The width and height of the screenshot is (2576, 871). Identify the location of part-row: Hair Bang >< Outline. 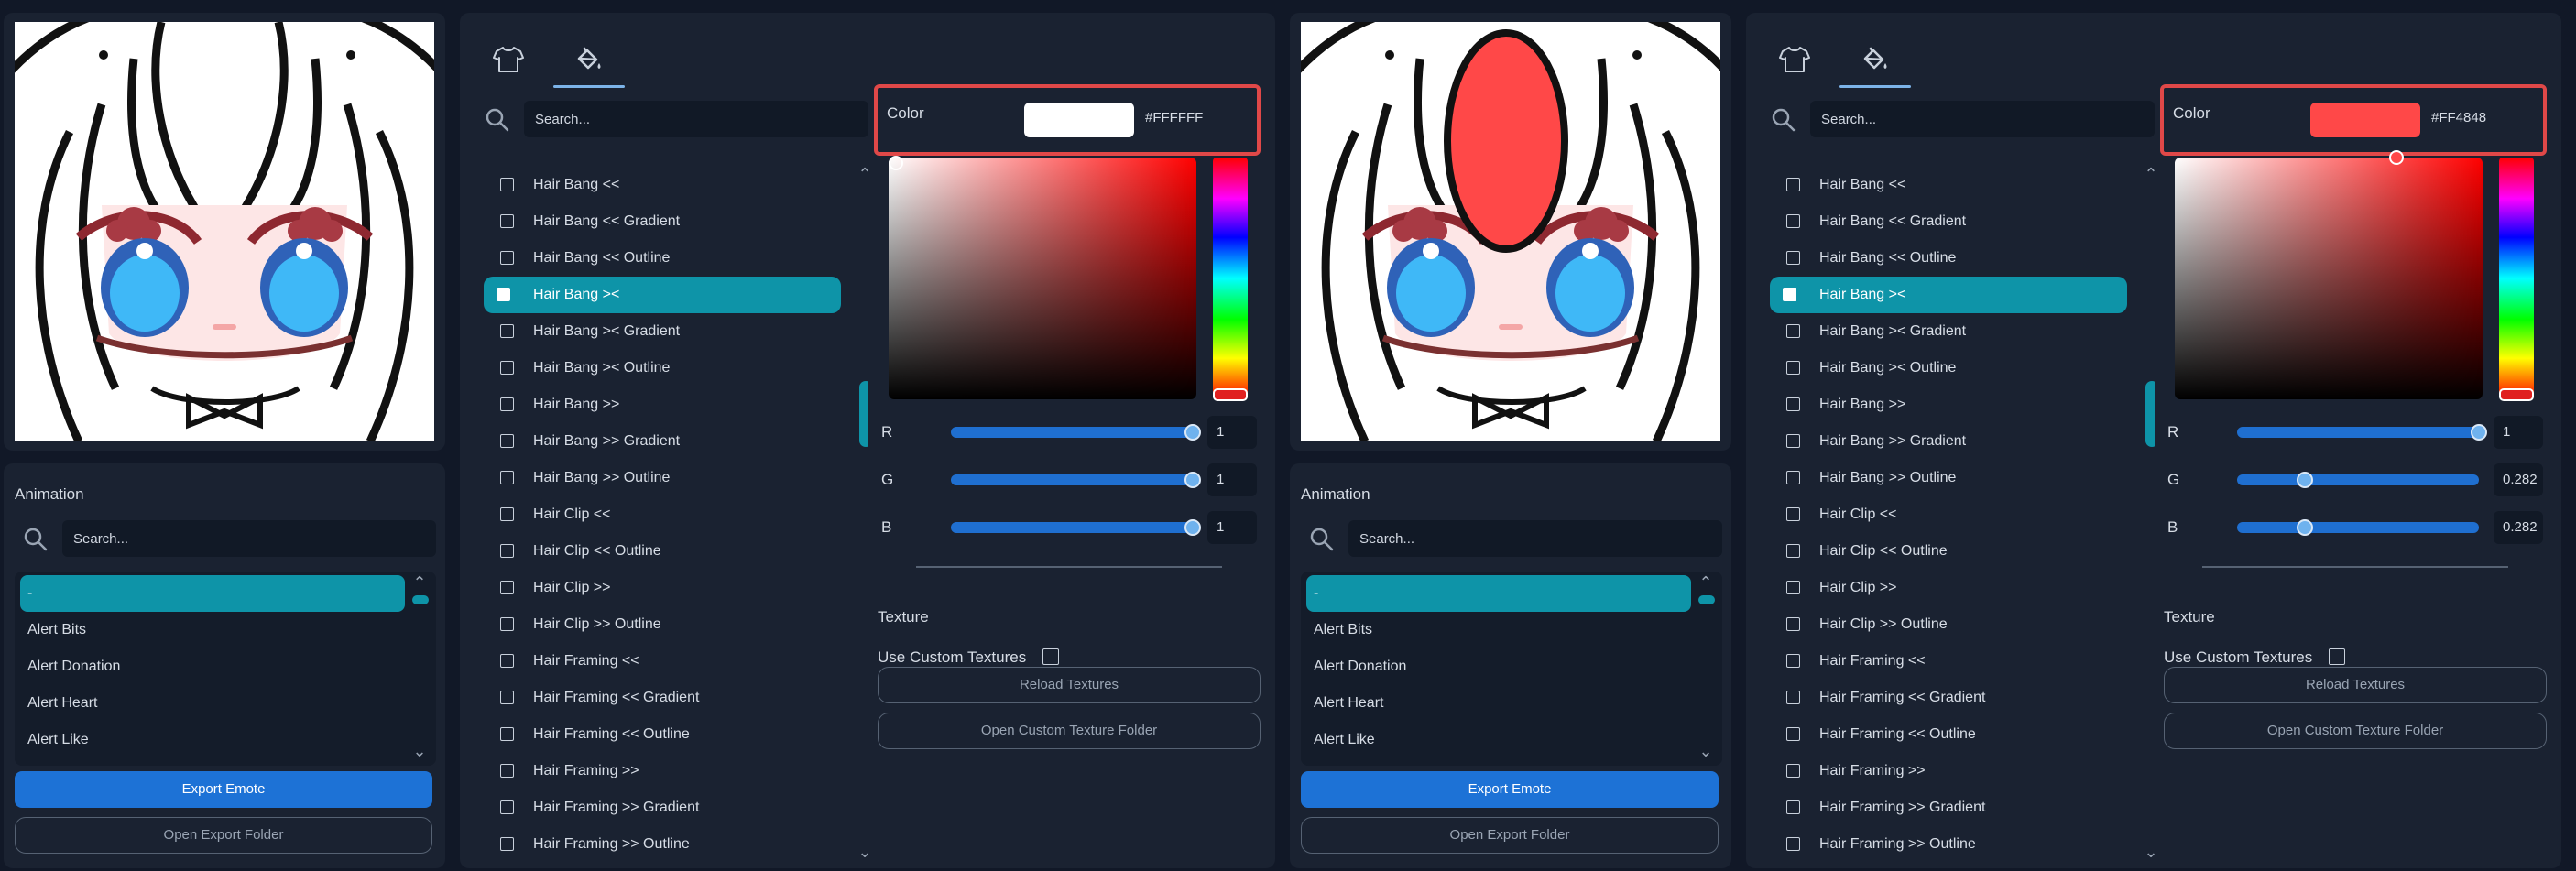
(1950, 368).